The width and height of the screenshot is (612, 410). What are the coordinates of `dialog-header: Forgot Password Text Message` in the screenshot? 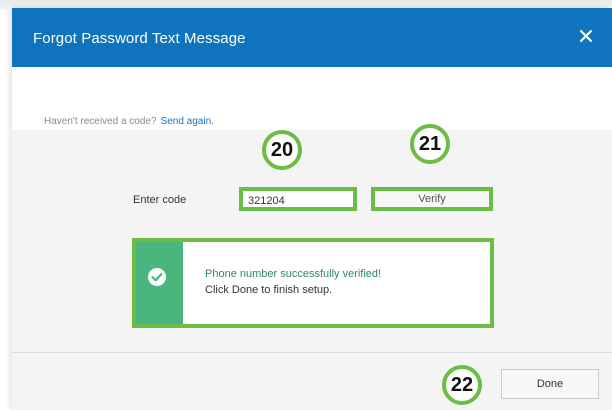 It's located at (312, 37).